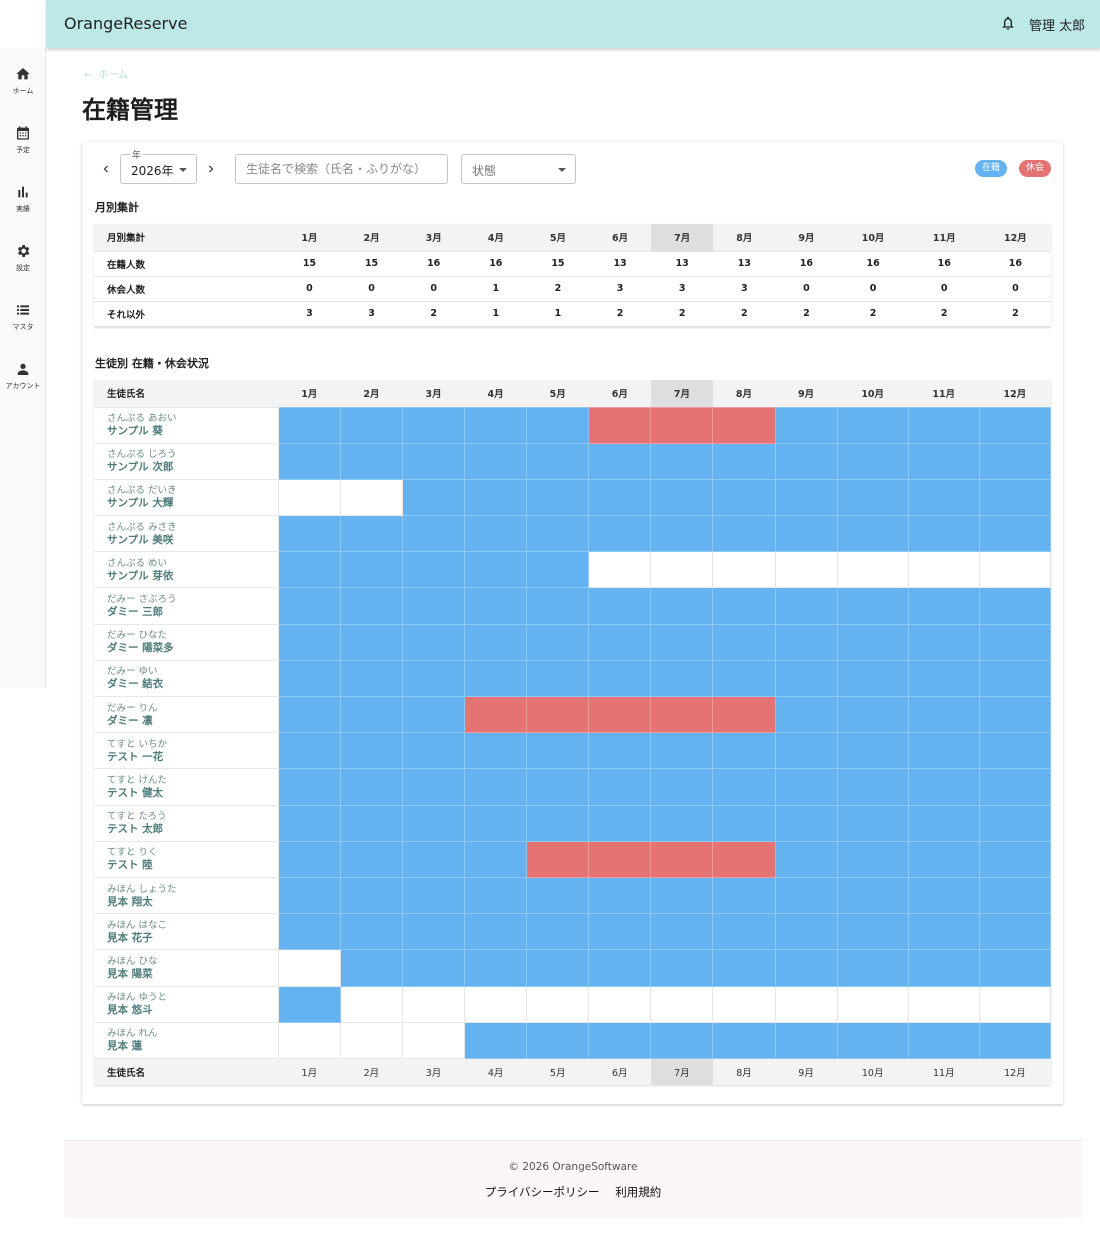 Image resolution: width=1100 pixels, height=1236 pixels. Describe the element at coordinates (186, 823) in the screenshot. I see `student-name-cell: てすと たろう テスト 太郎` at that location.